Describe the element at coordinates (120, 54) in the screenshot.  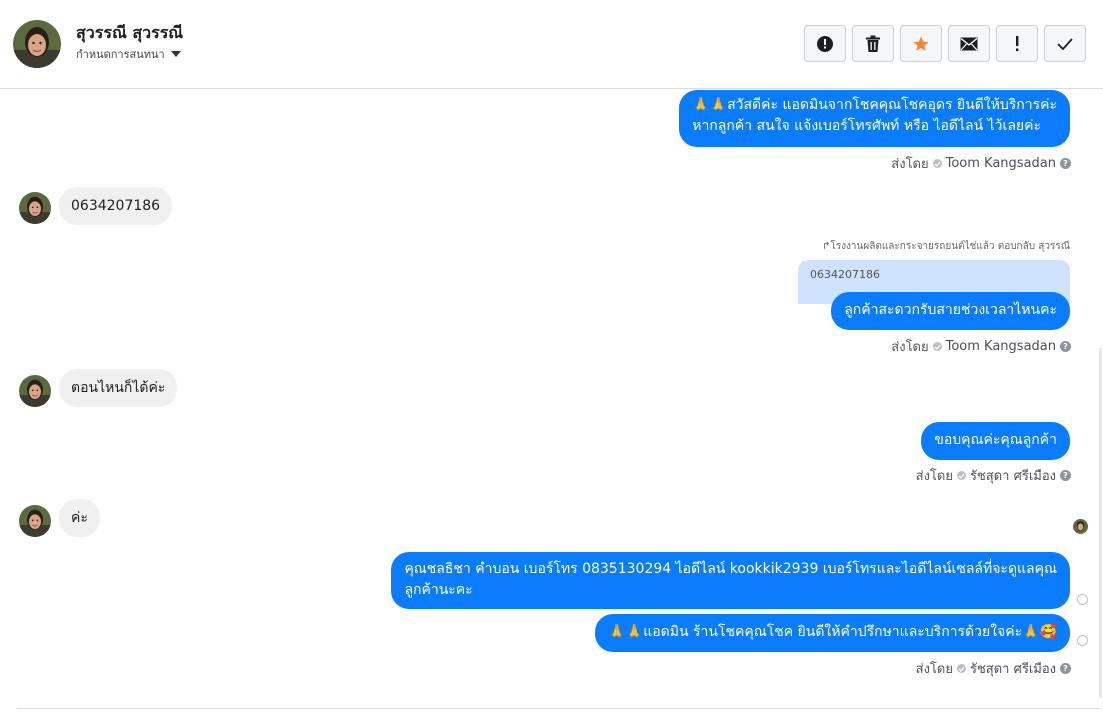
I see `conversation-setting-label: กำหนดการสนทนา` at that location.